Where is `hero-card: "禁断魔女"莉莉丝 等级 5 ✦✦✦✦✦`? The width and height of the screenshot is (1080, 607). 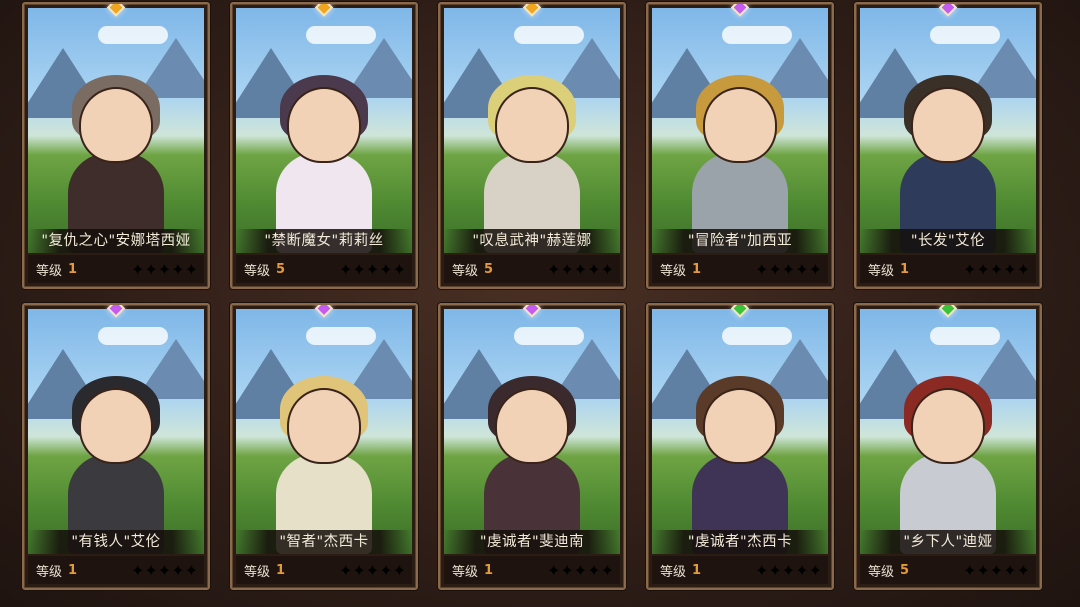 hero-card: "禁断魔女"莉莉丝 等级 5 ✦✦✦✦✦ is located at coordinates (324, 145).